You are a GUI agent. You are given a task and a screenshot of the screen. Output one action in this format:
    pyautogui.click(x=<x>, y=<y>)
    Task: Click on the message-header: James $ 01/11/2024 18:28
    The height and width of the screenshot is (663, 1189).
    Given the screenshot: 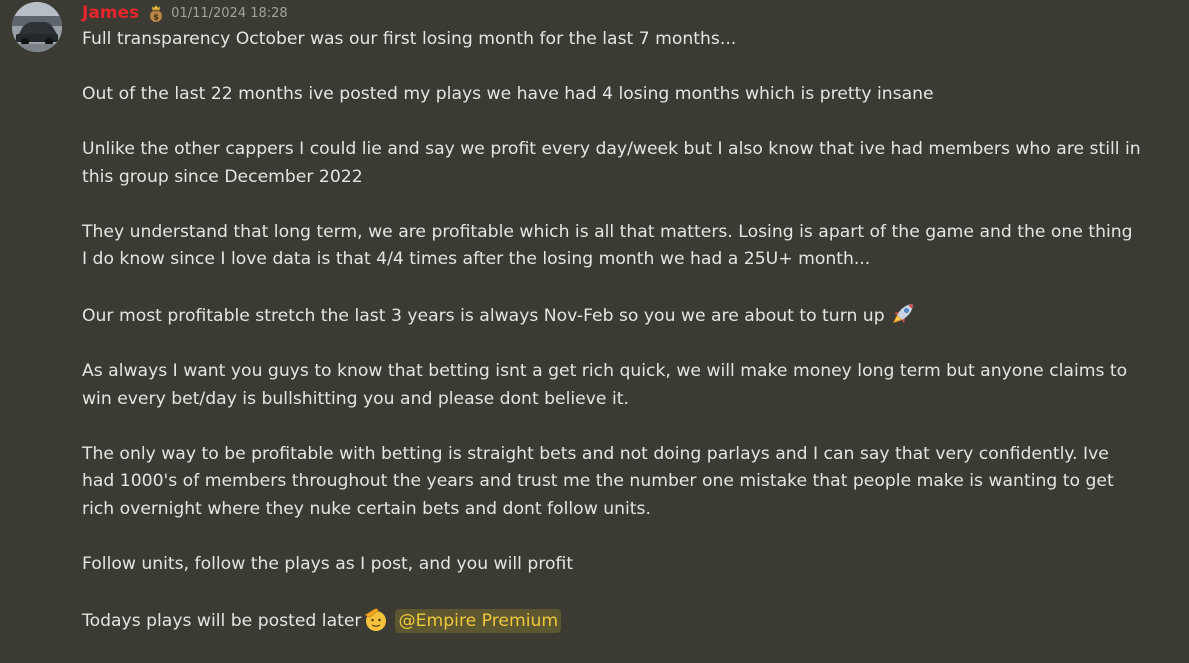 What is the action you would take?
    pyautogui.click(x=185, y=13)
    